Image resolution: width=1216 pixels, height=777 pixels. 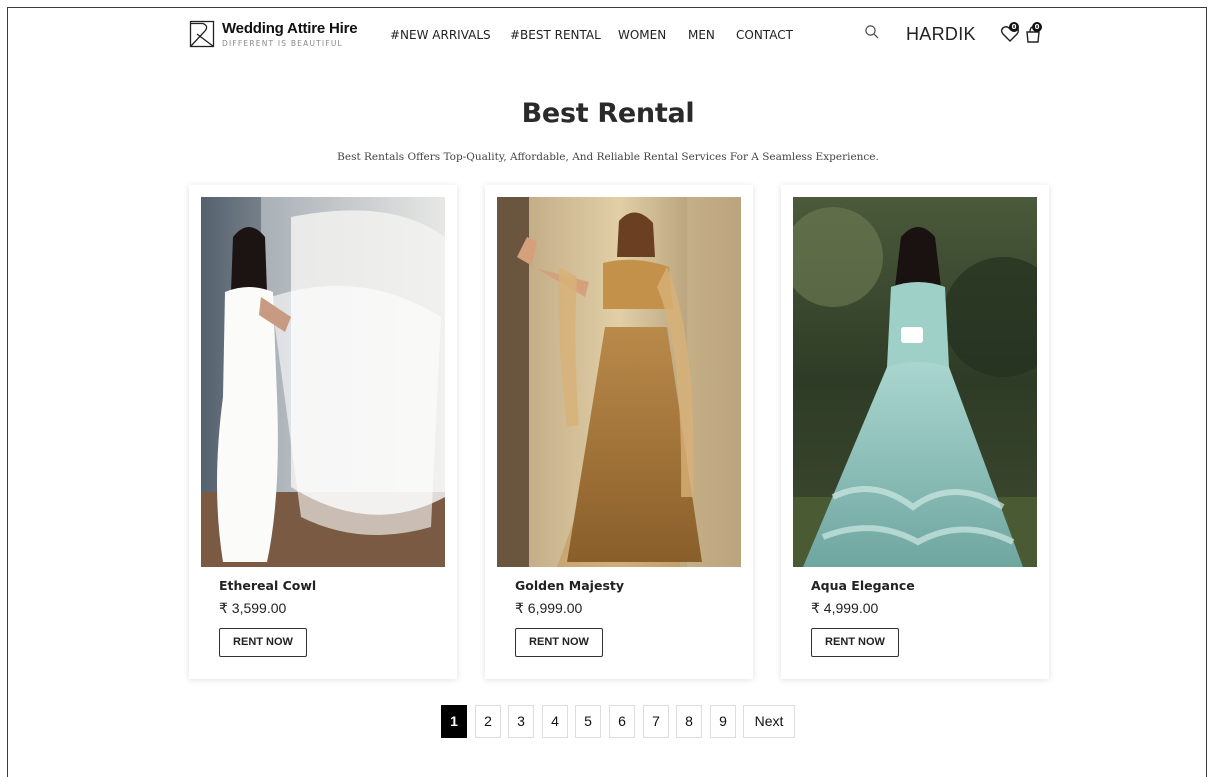 What do you see at coordinates (689, 721) in the screenshot?
I see `page-8-button: 8` at bounding box center [689, 721].